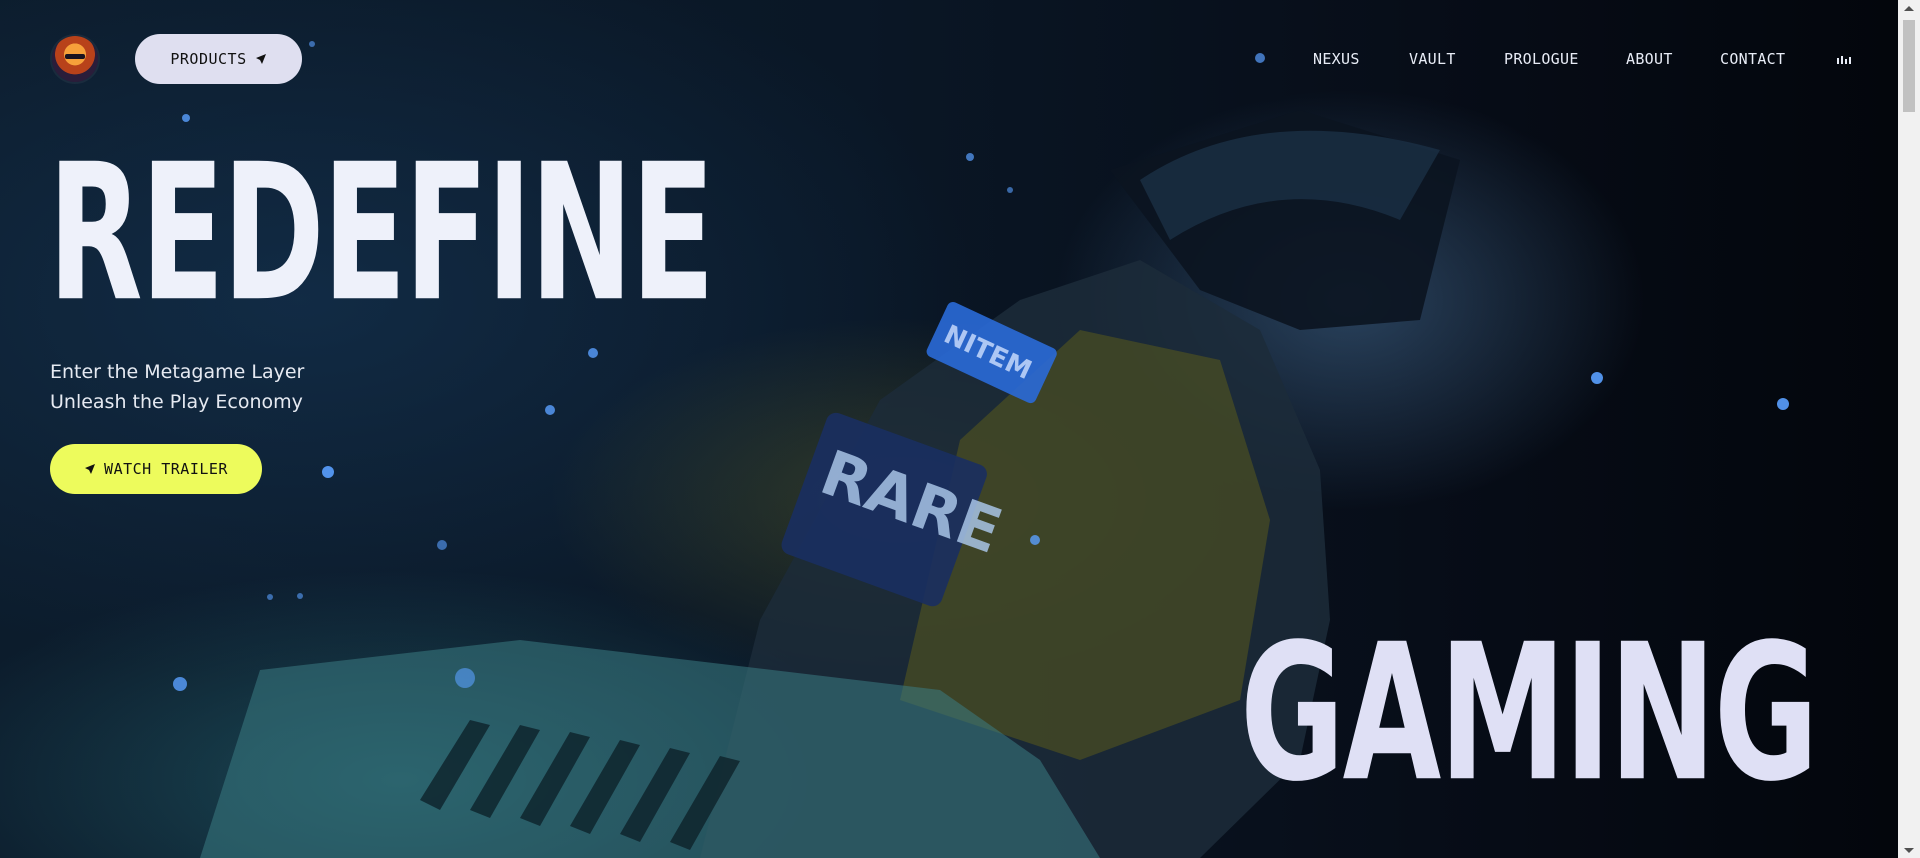 The height and width of the screenshot is (858, 1920). What do you see at coordinates (166, 469) in the screenshot?
I see `watch-trailer-label: WATCH TRAILER` at bounding box center [166, 469].